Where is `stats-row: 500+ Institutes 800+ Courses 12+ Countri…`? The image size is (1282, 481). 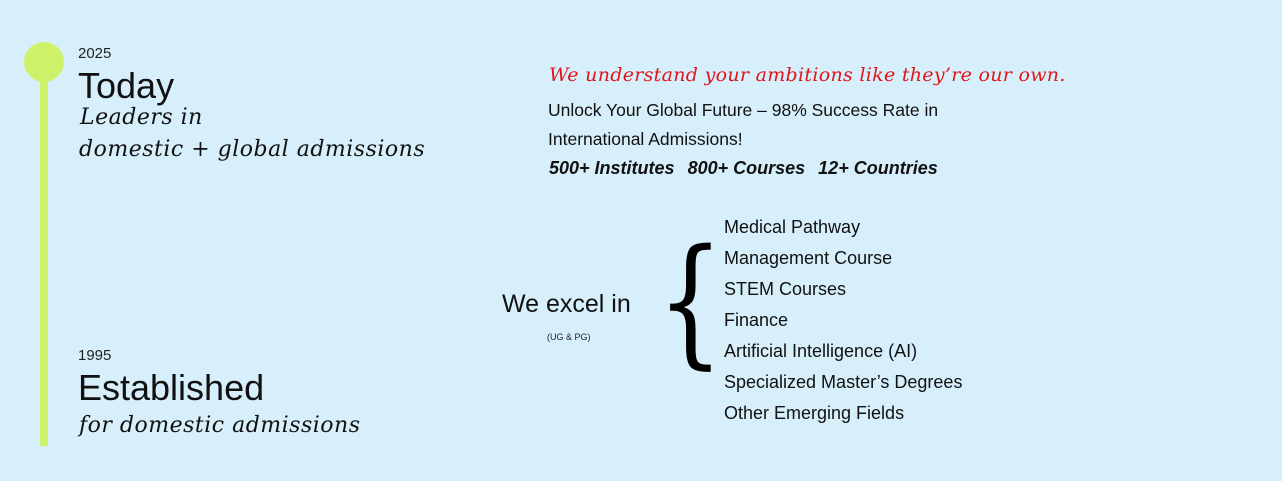 stats-row: 500+ Institutes 800+ Courses 12+ Countri… is located at coordinates (747, 168).